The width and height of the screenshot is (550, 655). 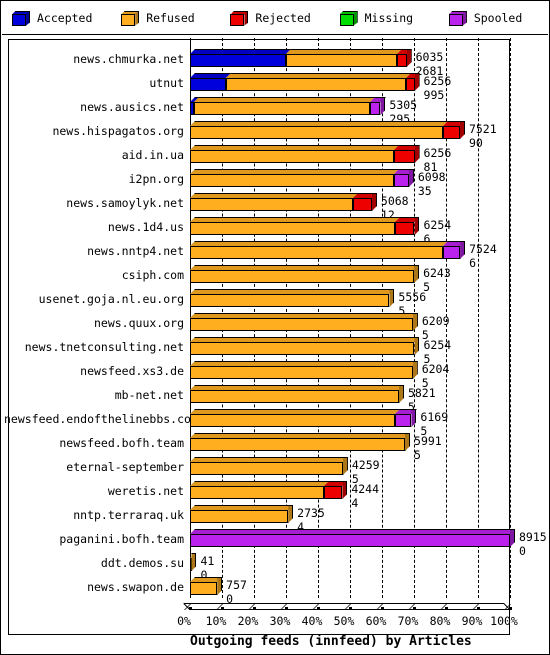 I want to click on x-tick-label: 60%, so click(x=376, y=621).